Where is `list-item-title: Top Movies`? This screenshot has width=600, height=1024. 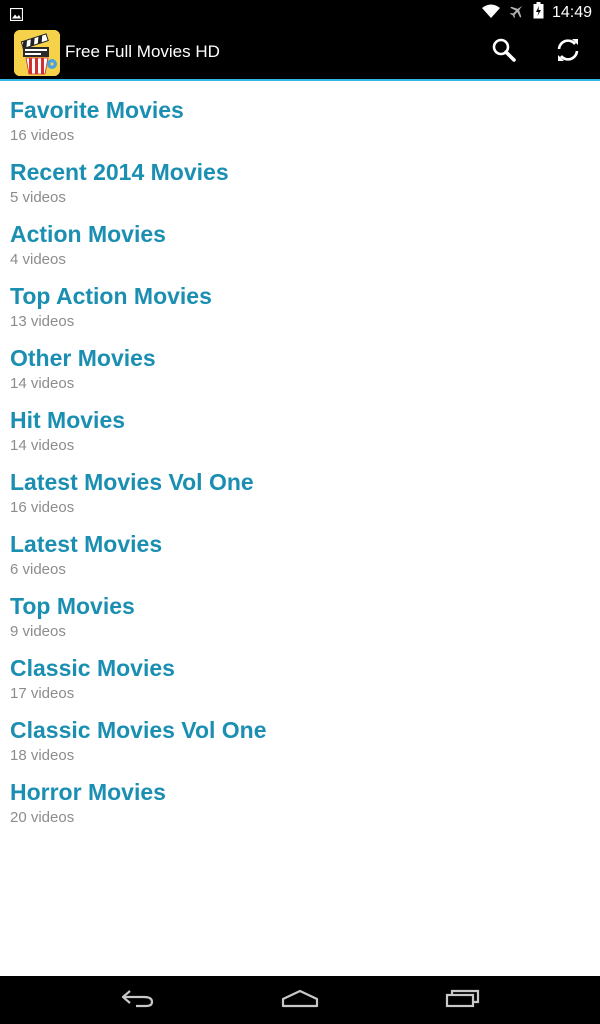 list-item-title: Top Movies is located at coordinates (72, 606).